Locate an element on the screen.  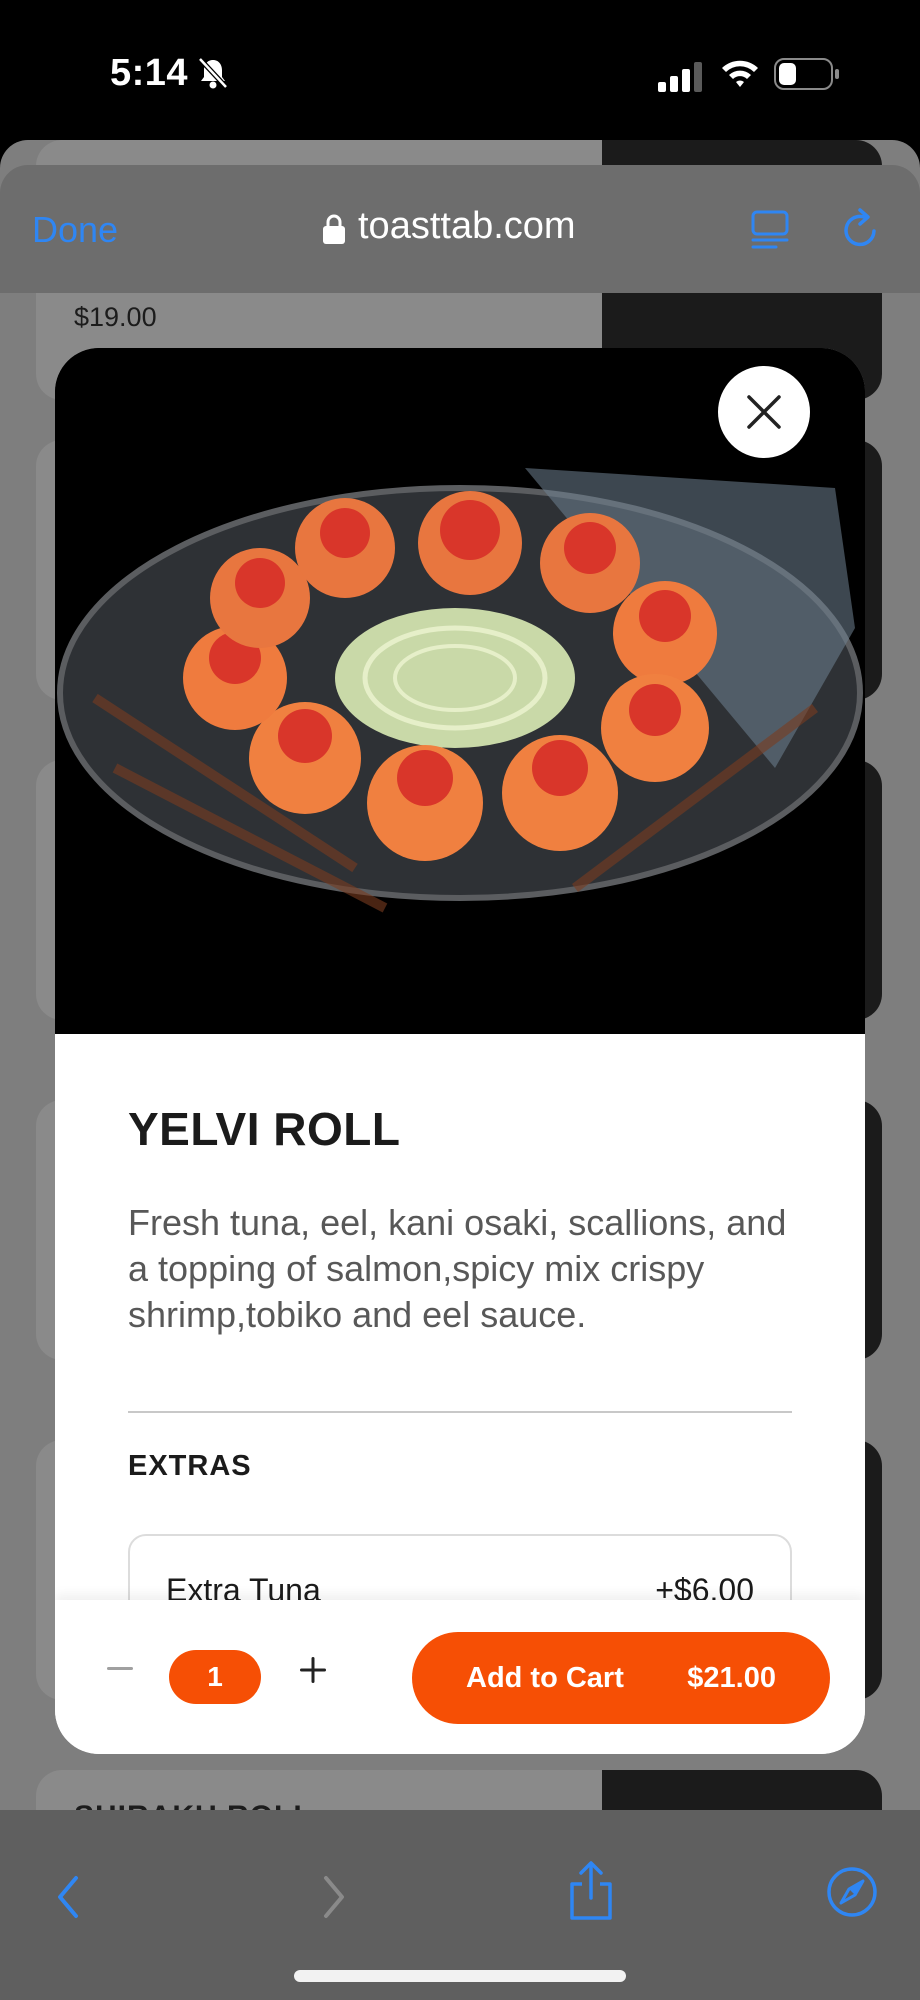
bell-slash-icon is located at coordinates (213, 73).